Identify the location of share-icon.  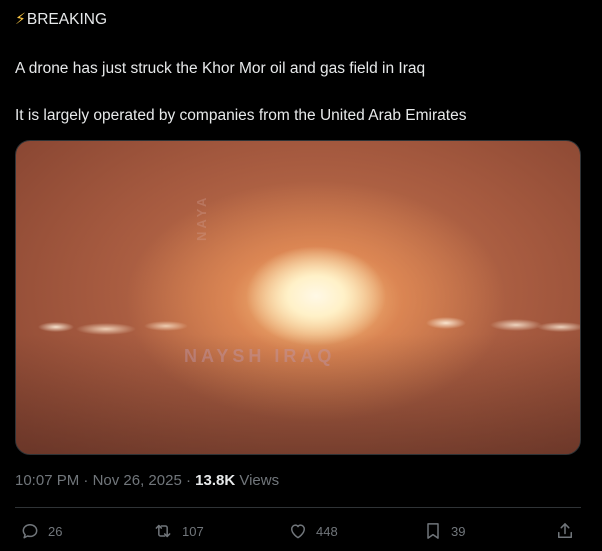
(565, 530).